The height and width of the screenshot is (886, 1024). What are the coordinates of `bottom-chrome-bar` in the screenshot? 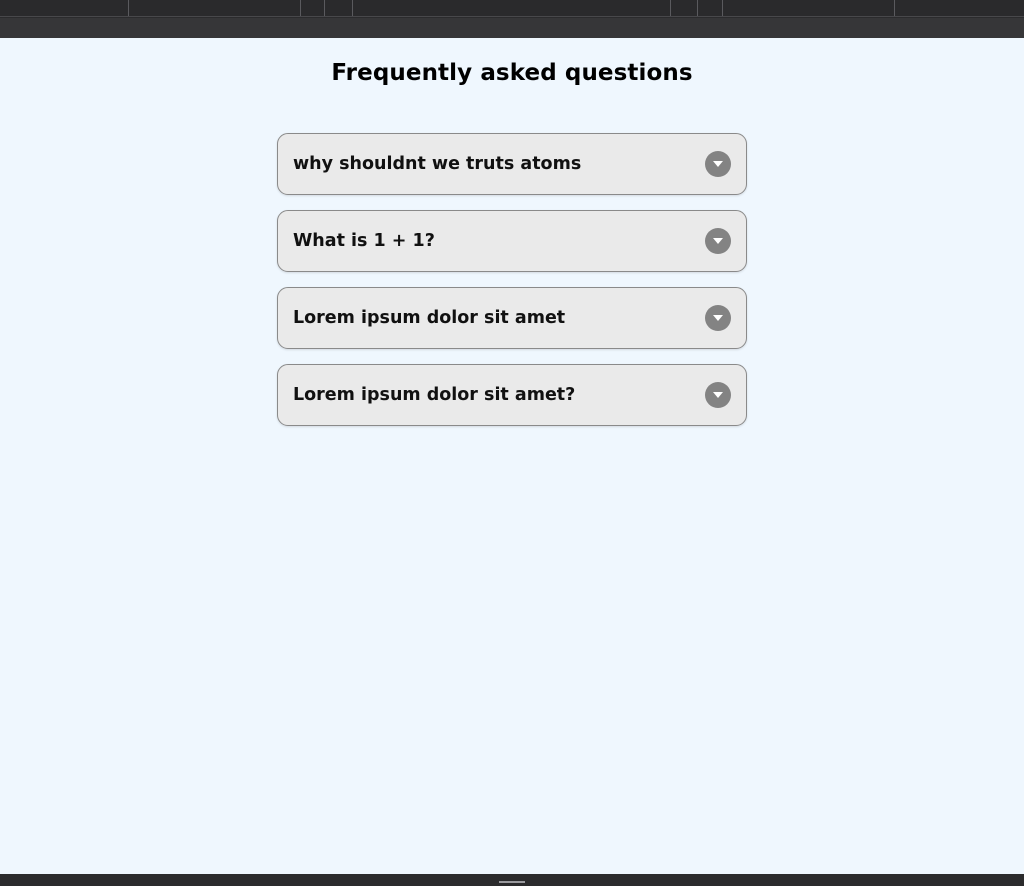 It's located at (512, 880).